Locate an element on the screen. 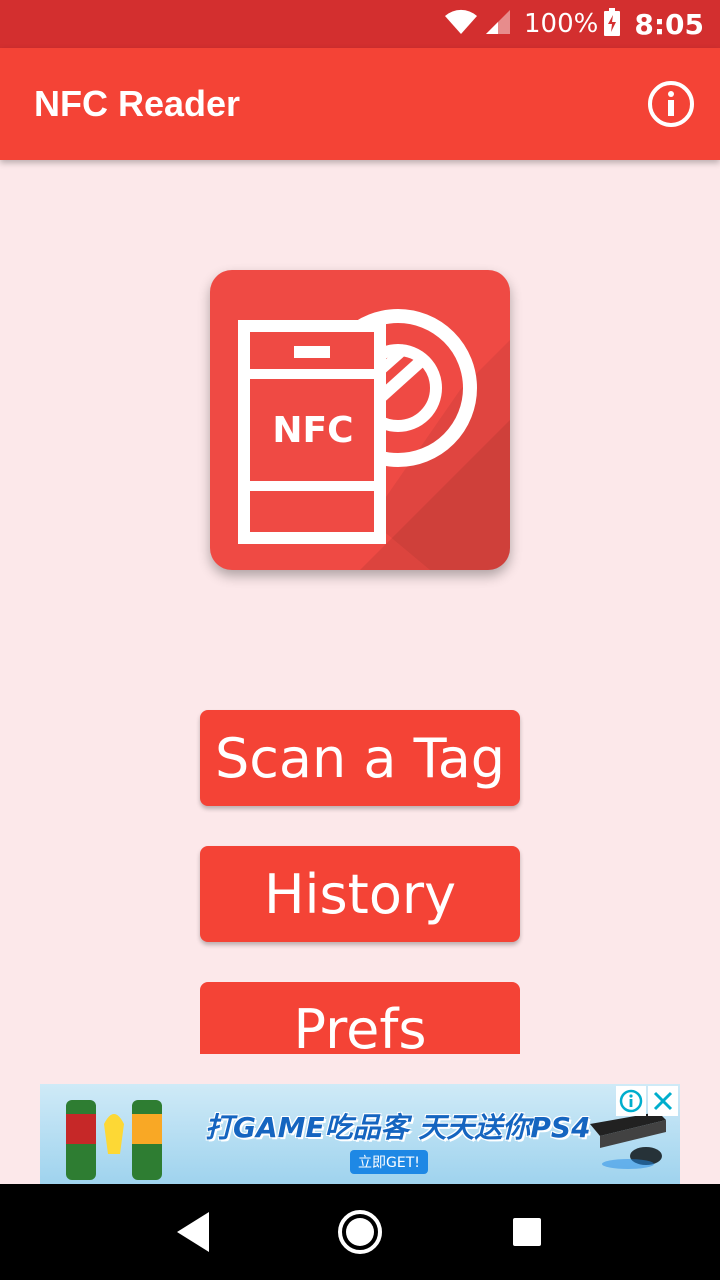  navigation-bar is located at coordinates (360, 1232).